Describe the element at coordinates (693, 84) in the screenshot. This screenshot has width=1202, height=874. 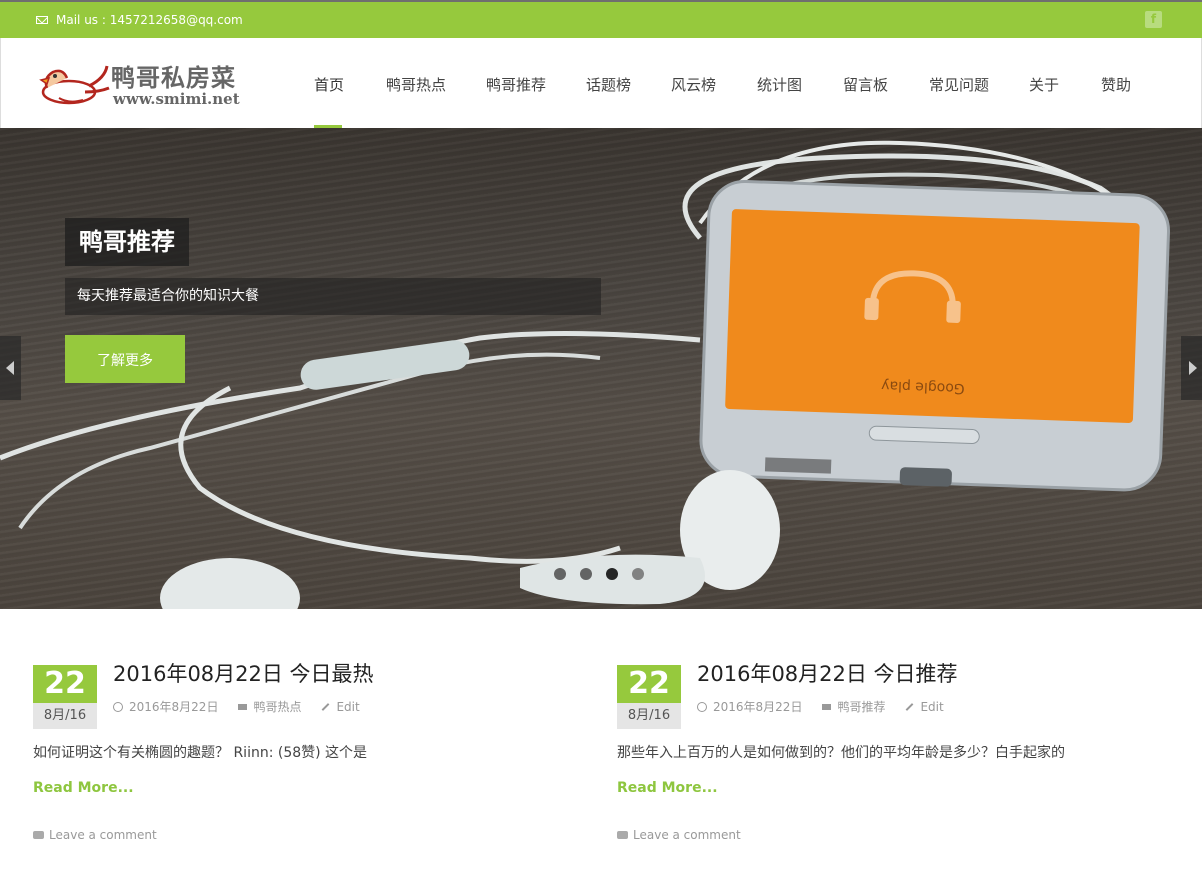
I see `nav-item-trending: 风云榜` at that location.